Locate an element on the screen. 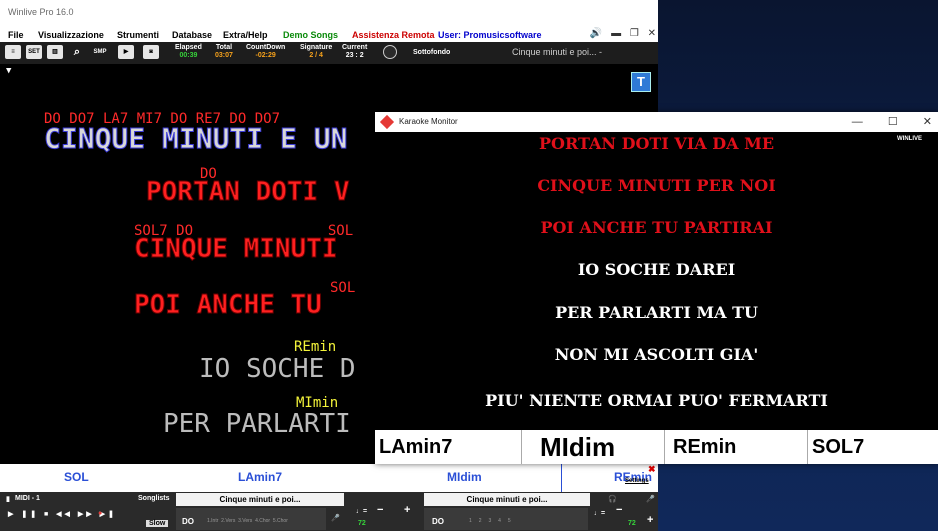 This screenshot has width=938, height=531. elapsed-stat: Elapsed 00:39 is located at coordinates (188, 52).